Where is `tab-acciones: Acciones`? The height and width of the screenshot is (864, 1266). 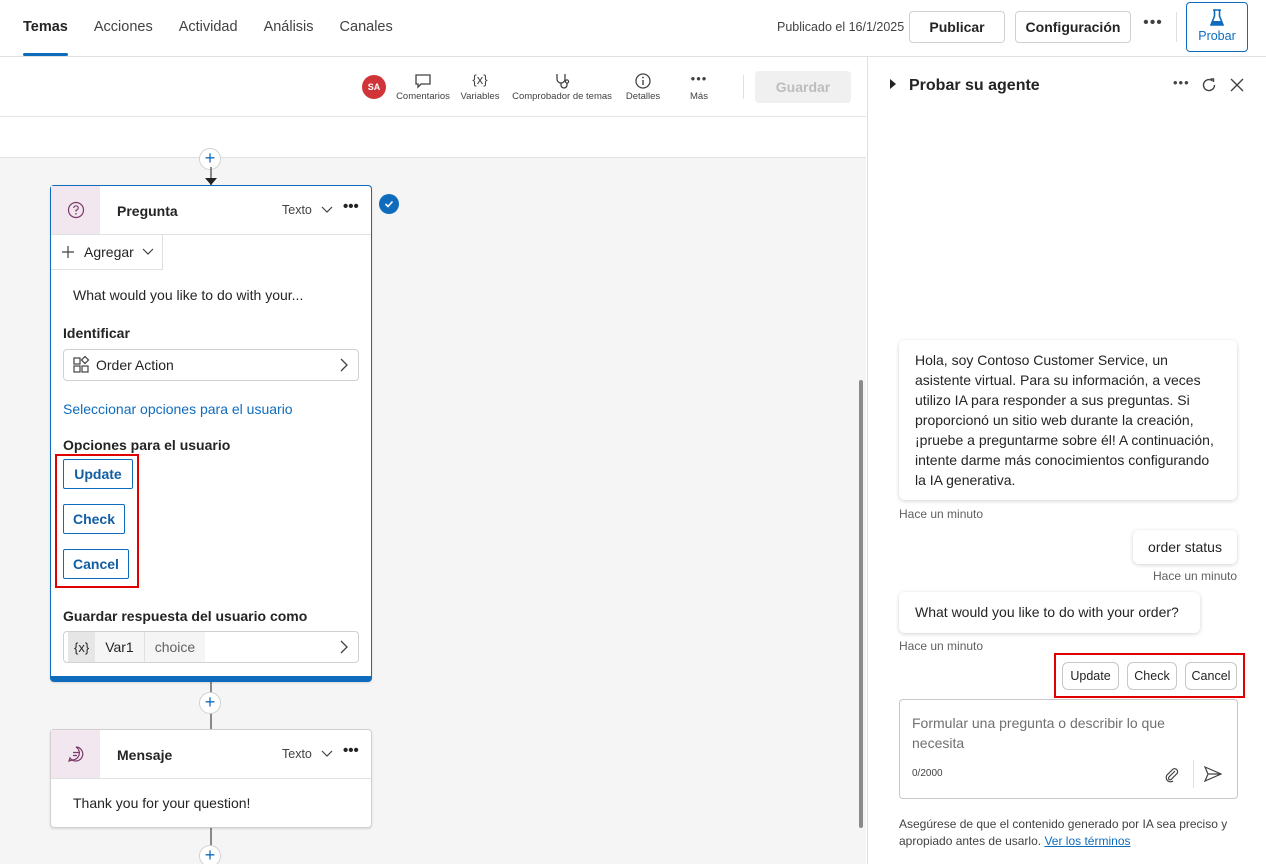
tab-acciones: Acciones is located at coordinates (123, 28).